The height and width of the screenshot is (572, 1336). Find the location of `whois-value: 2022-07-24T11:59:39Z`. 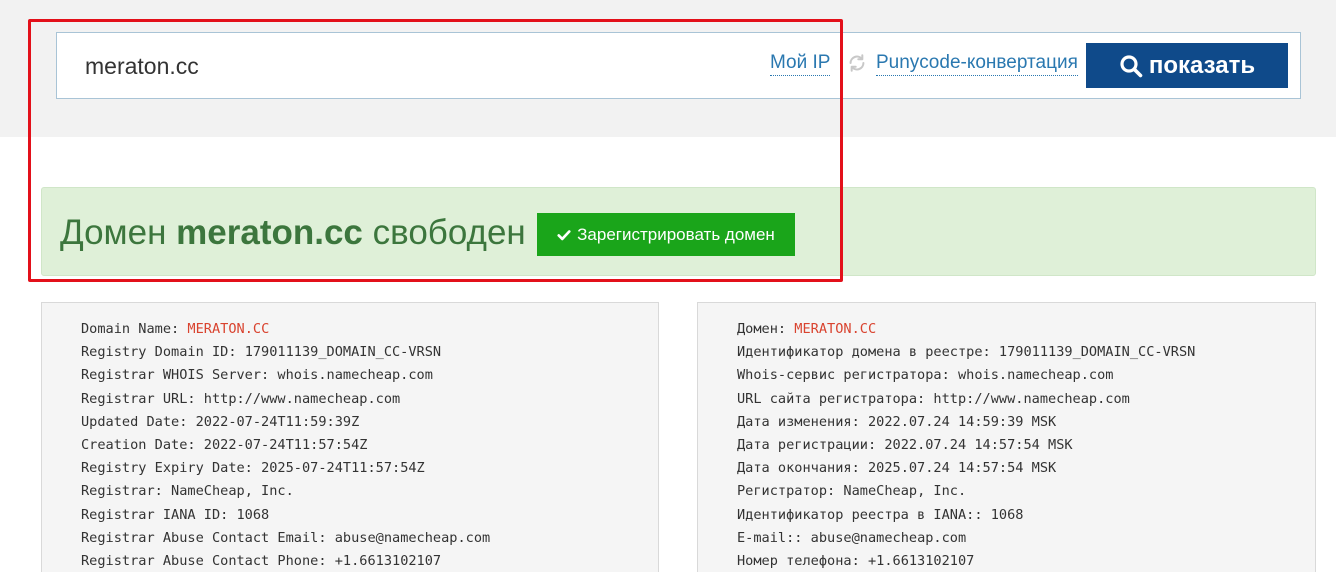

whois-value: 2022-07-24T11:59:39Z is located at coordinates (277, 421).